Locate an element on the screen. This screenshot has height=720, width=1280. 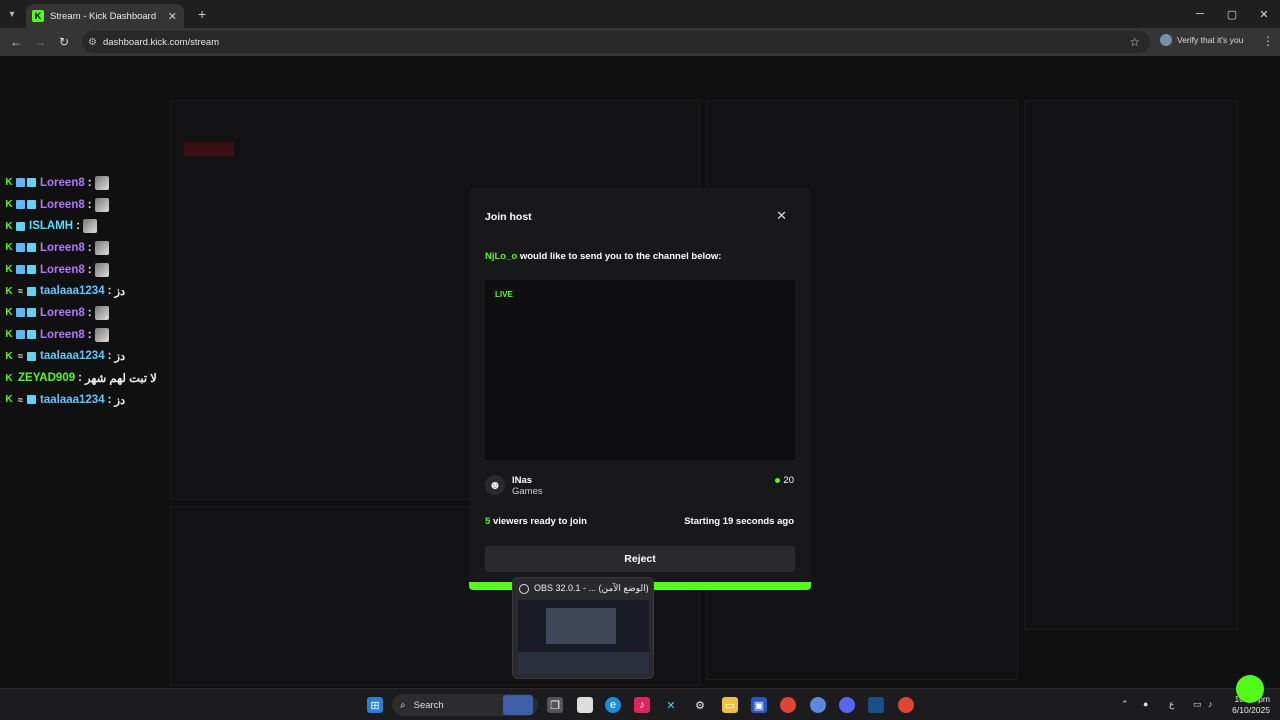
chrome-icon is located at coordinates (788, 705).